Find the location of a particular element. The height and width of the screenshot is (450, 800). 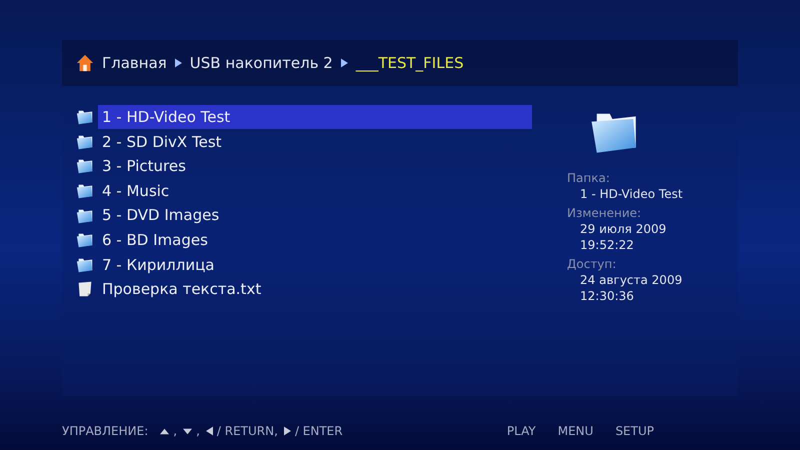

file-list-item: 7 - Кириллица is located at coordinates (315, 264).